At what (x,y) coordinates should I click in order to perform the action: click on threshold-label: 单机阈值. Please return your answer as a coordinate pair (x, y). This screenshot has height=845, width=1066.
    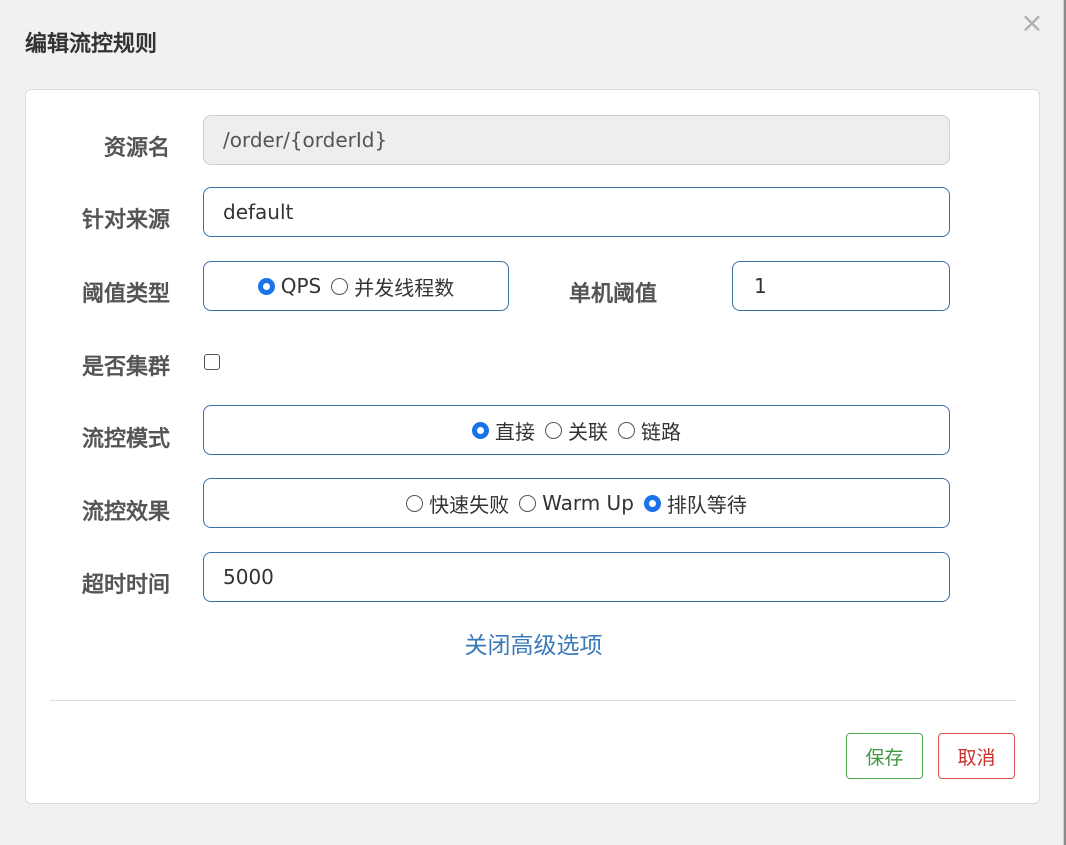
    Looking at the image, I should click on (612, 294).